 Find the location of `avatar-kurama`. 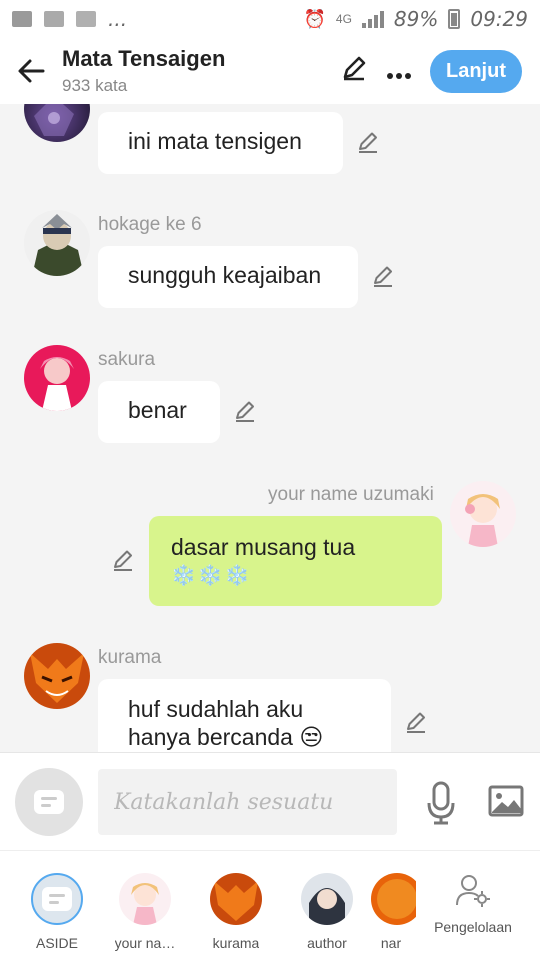

avatar-kurama is located at coordinates (57, 676).